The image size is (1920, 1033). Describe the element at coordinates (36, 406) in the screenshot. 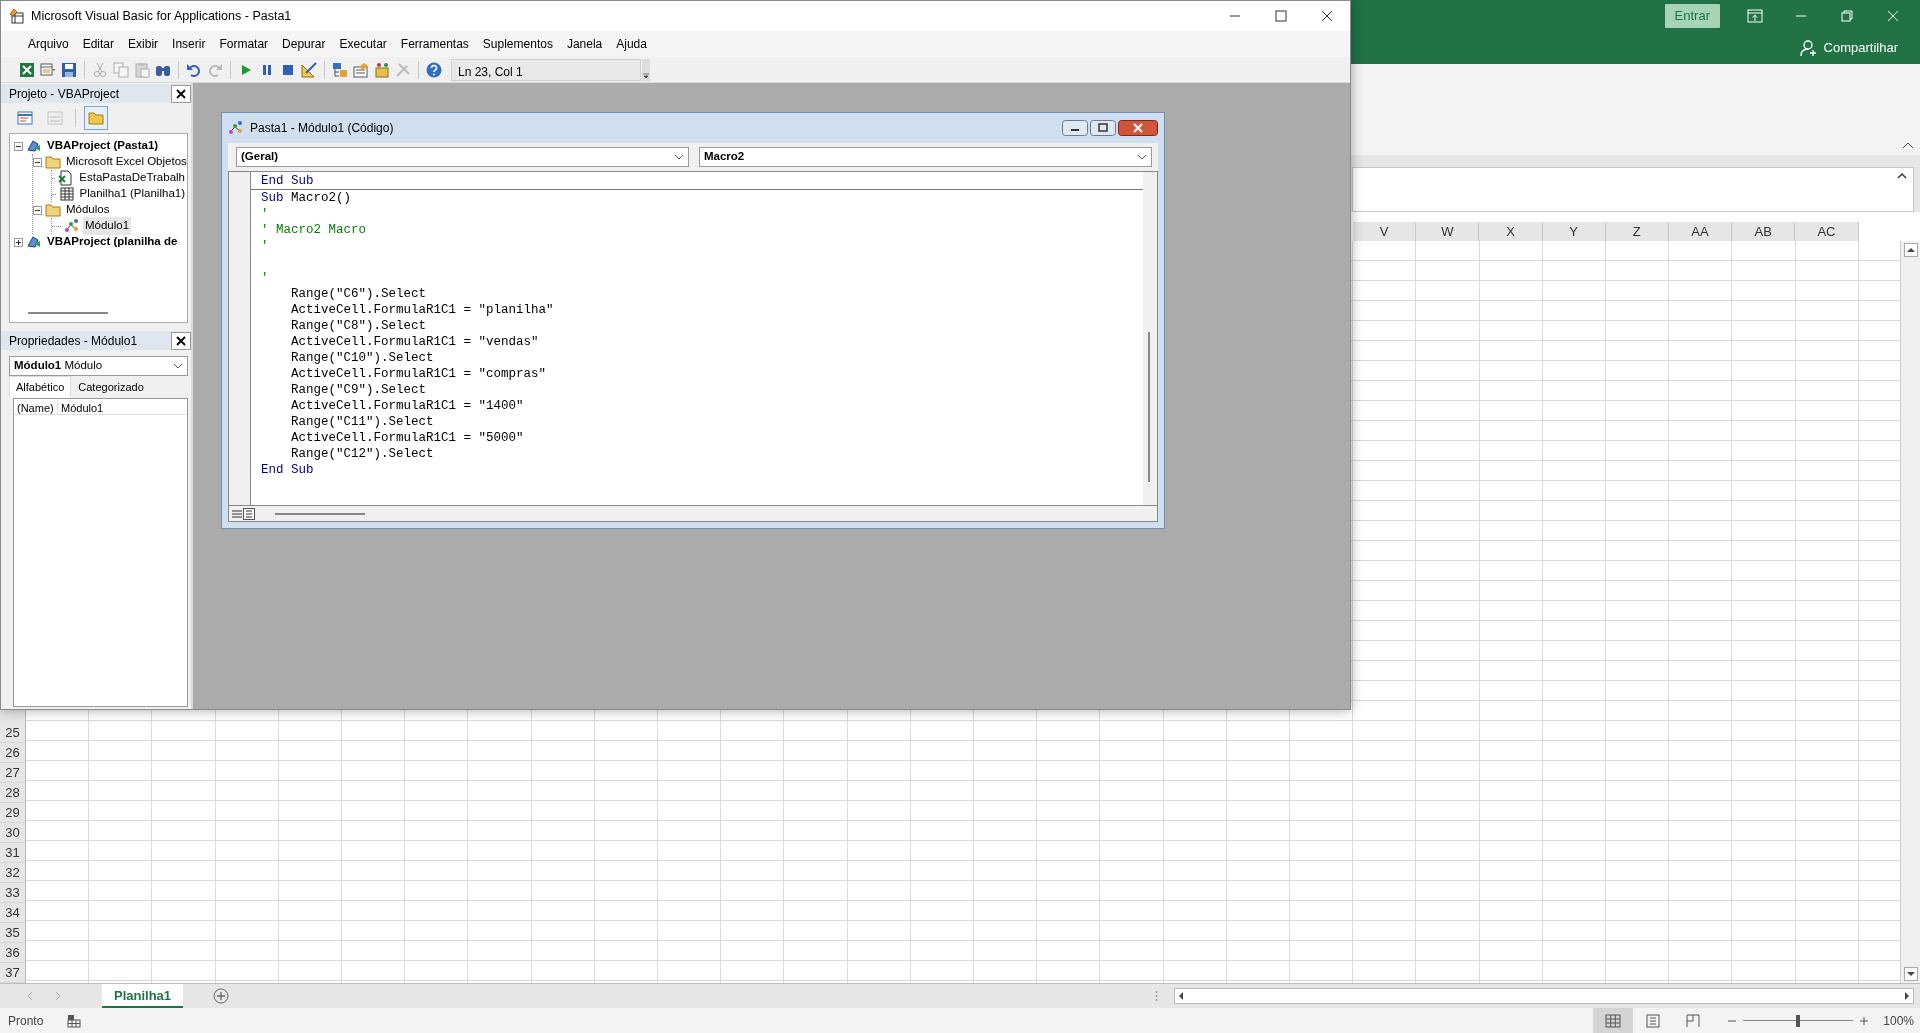

I see `property-name: (Name)` at that location.